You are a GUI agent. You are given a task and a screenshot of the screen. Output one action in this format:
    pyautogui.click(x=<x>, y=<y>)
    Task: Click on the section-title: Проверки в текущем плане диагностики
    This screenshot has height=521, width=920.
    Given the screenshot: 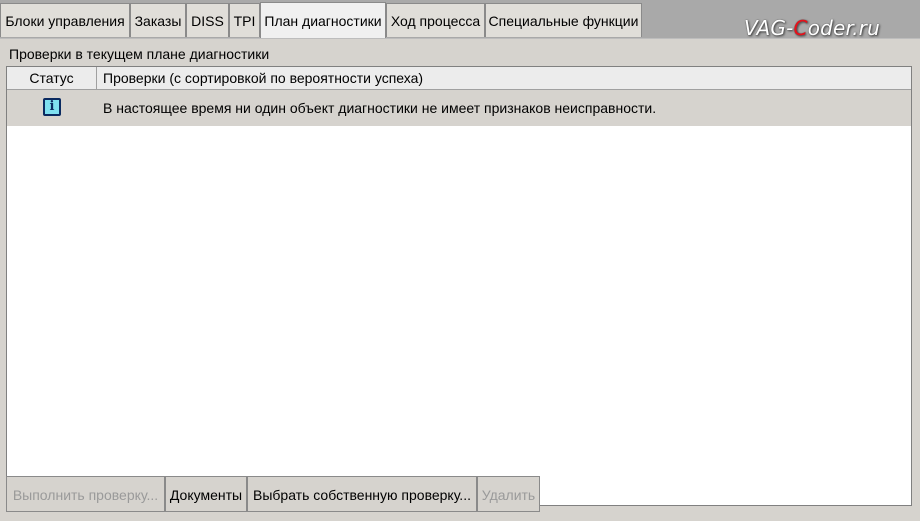 What is the action you would take?
    pyautogui.click(x=139, y=54)
    